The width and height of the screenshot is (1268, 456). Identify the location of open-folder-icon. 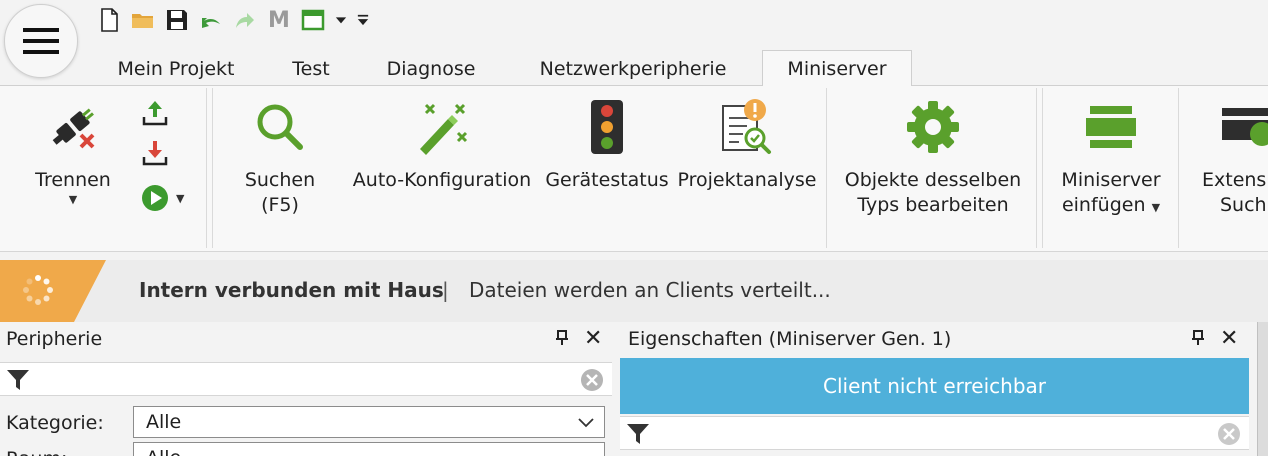
(142, 21).